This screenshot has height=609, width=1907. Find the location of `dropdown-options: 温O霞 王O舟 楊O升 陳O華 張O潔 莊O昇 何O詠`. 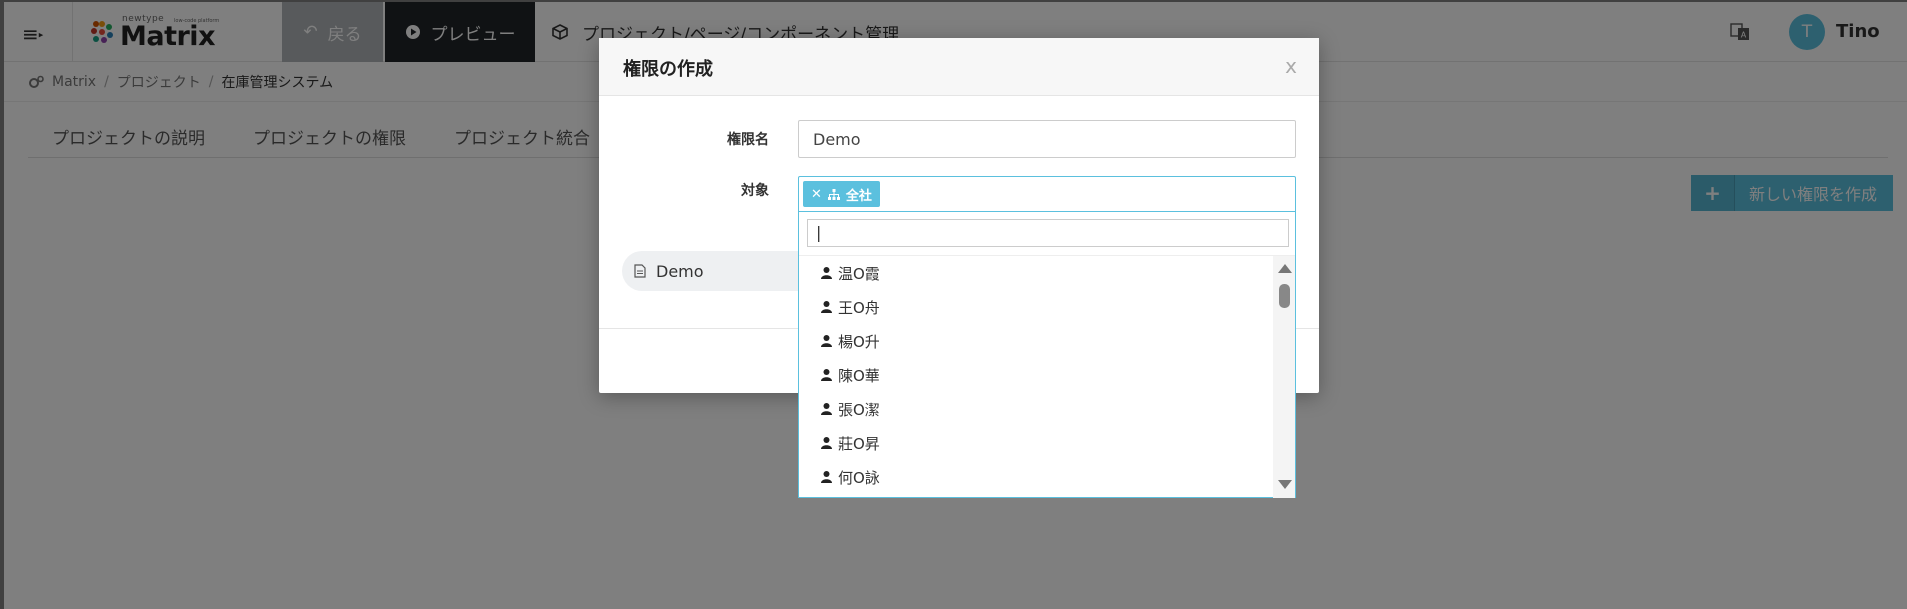

dropdown-options: 温O霞 王O舟 楊O升 陳O華 張O潔 莊O昇 何O詠 is located at coordinates (1035, 377).